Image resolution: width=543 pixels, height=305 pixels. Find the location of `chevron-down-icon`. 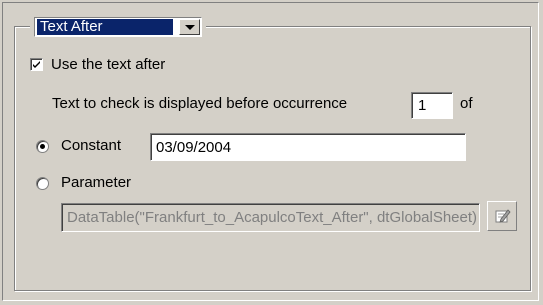

chevron-down-icon is located at coordinates (189, 27).